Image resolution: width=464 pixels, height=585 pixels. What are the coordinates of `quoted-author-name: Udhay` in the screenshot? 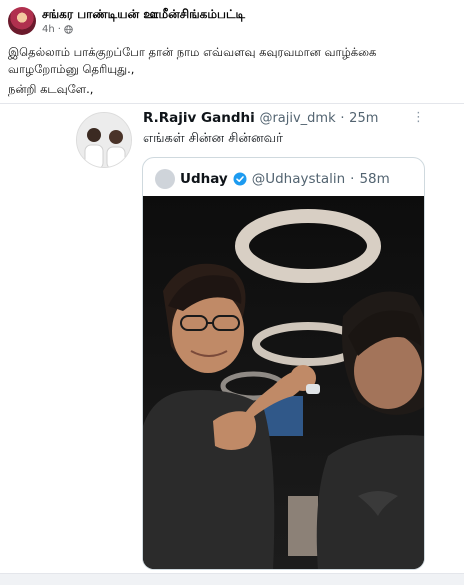 It's located at (204, 179).